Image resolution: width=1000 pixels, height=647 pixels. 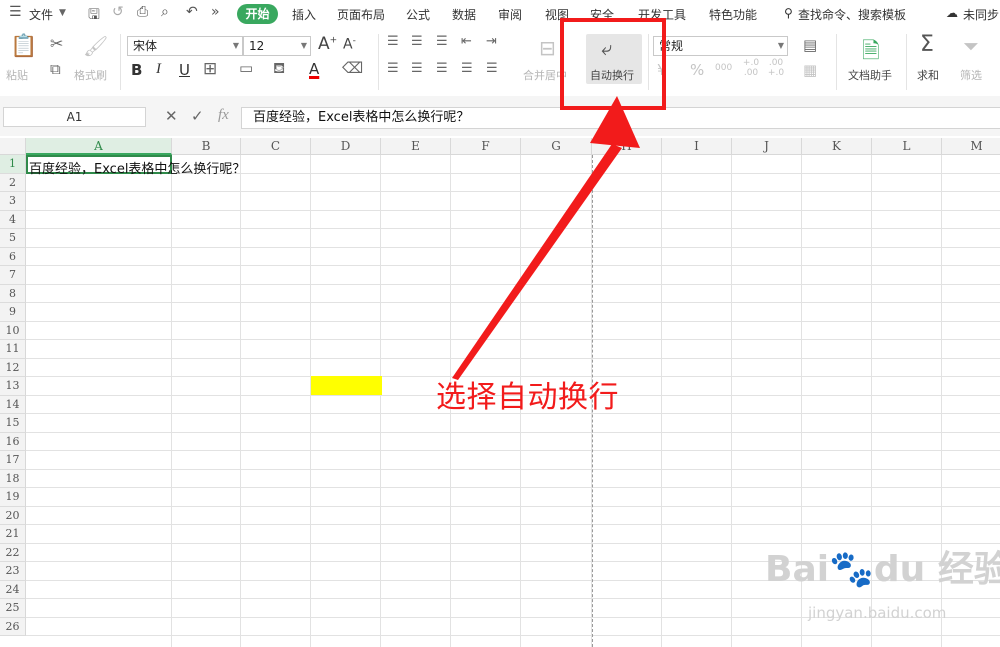 What do you see at coordinates (442, 41) in the screenshot?
I see `align-bottom-icon: ☰` at bounding box center [442, 41].